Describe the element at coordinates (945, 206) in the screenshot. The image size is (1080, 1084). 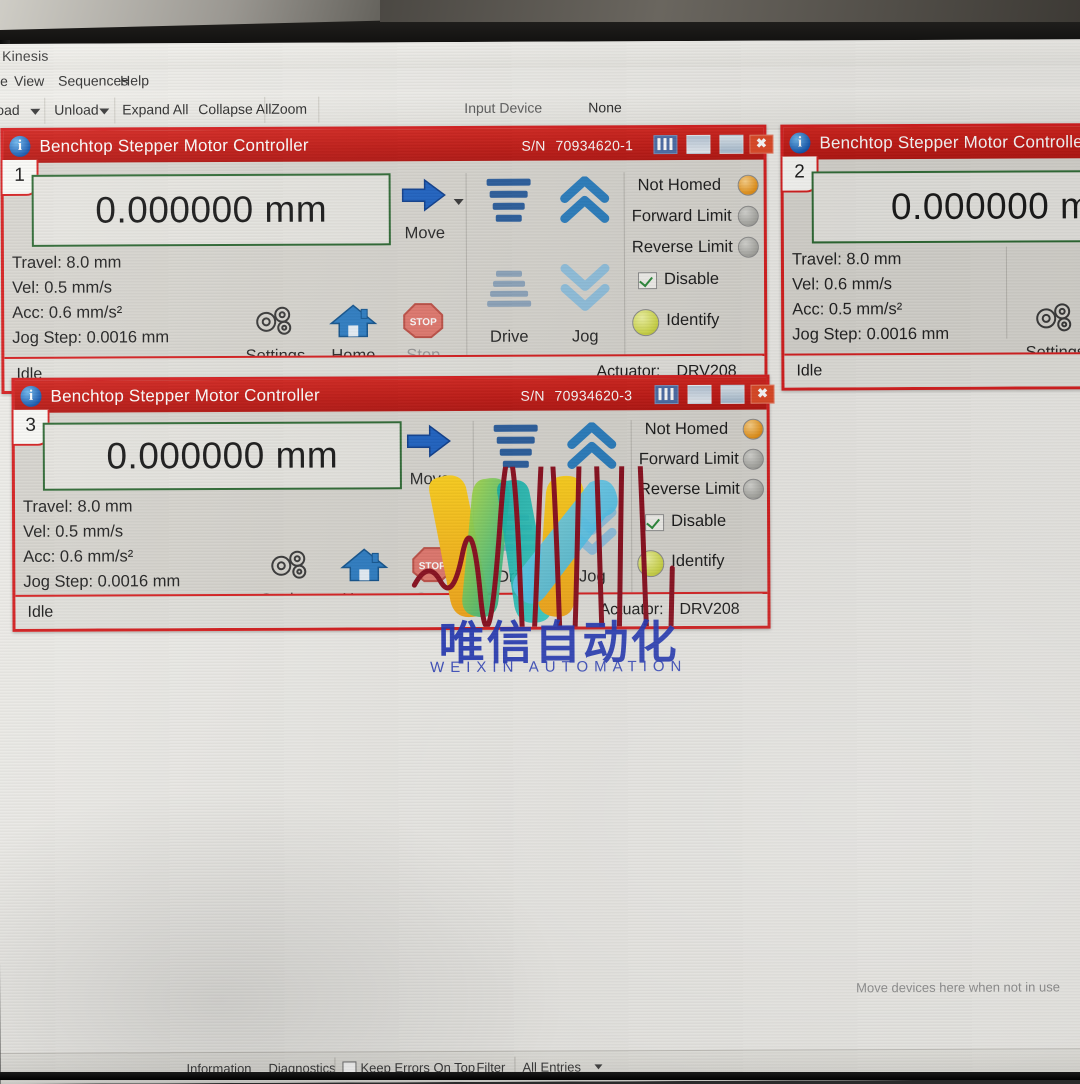
I see `panel-2-position-readout: 0.000000 m` at that location.